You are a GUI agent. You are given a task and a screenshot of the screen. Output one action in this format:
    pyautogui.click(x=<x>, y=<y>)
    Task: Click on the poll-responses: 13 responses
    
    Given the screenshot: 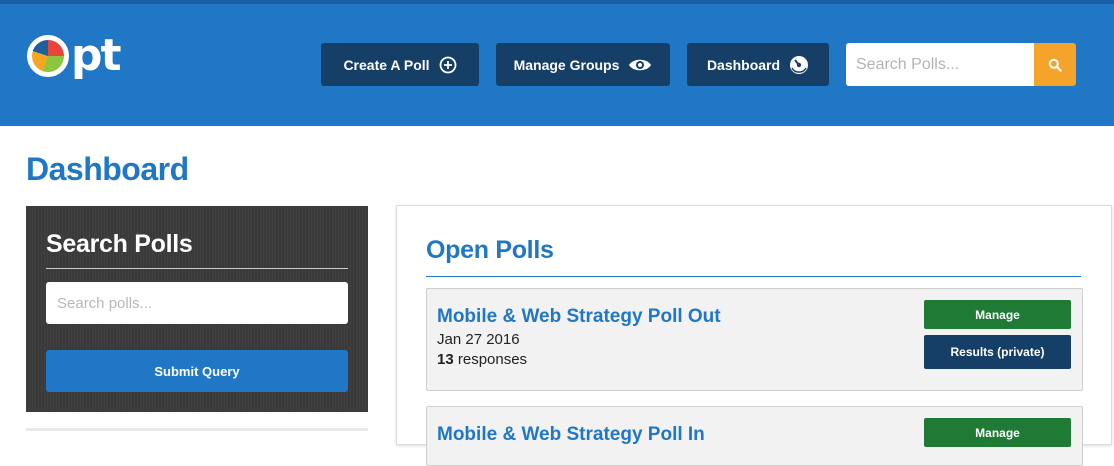 What is the action you would take?
    pyautogui.click(x=482, y=359)
    